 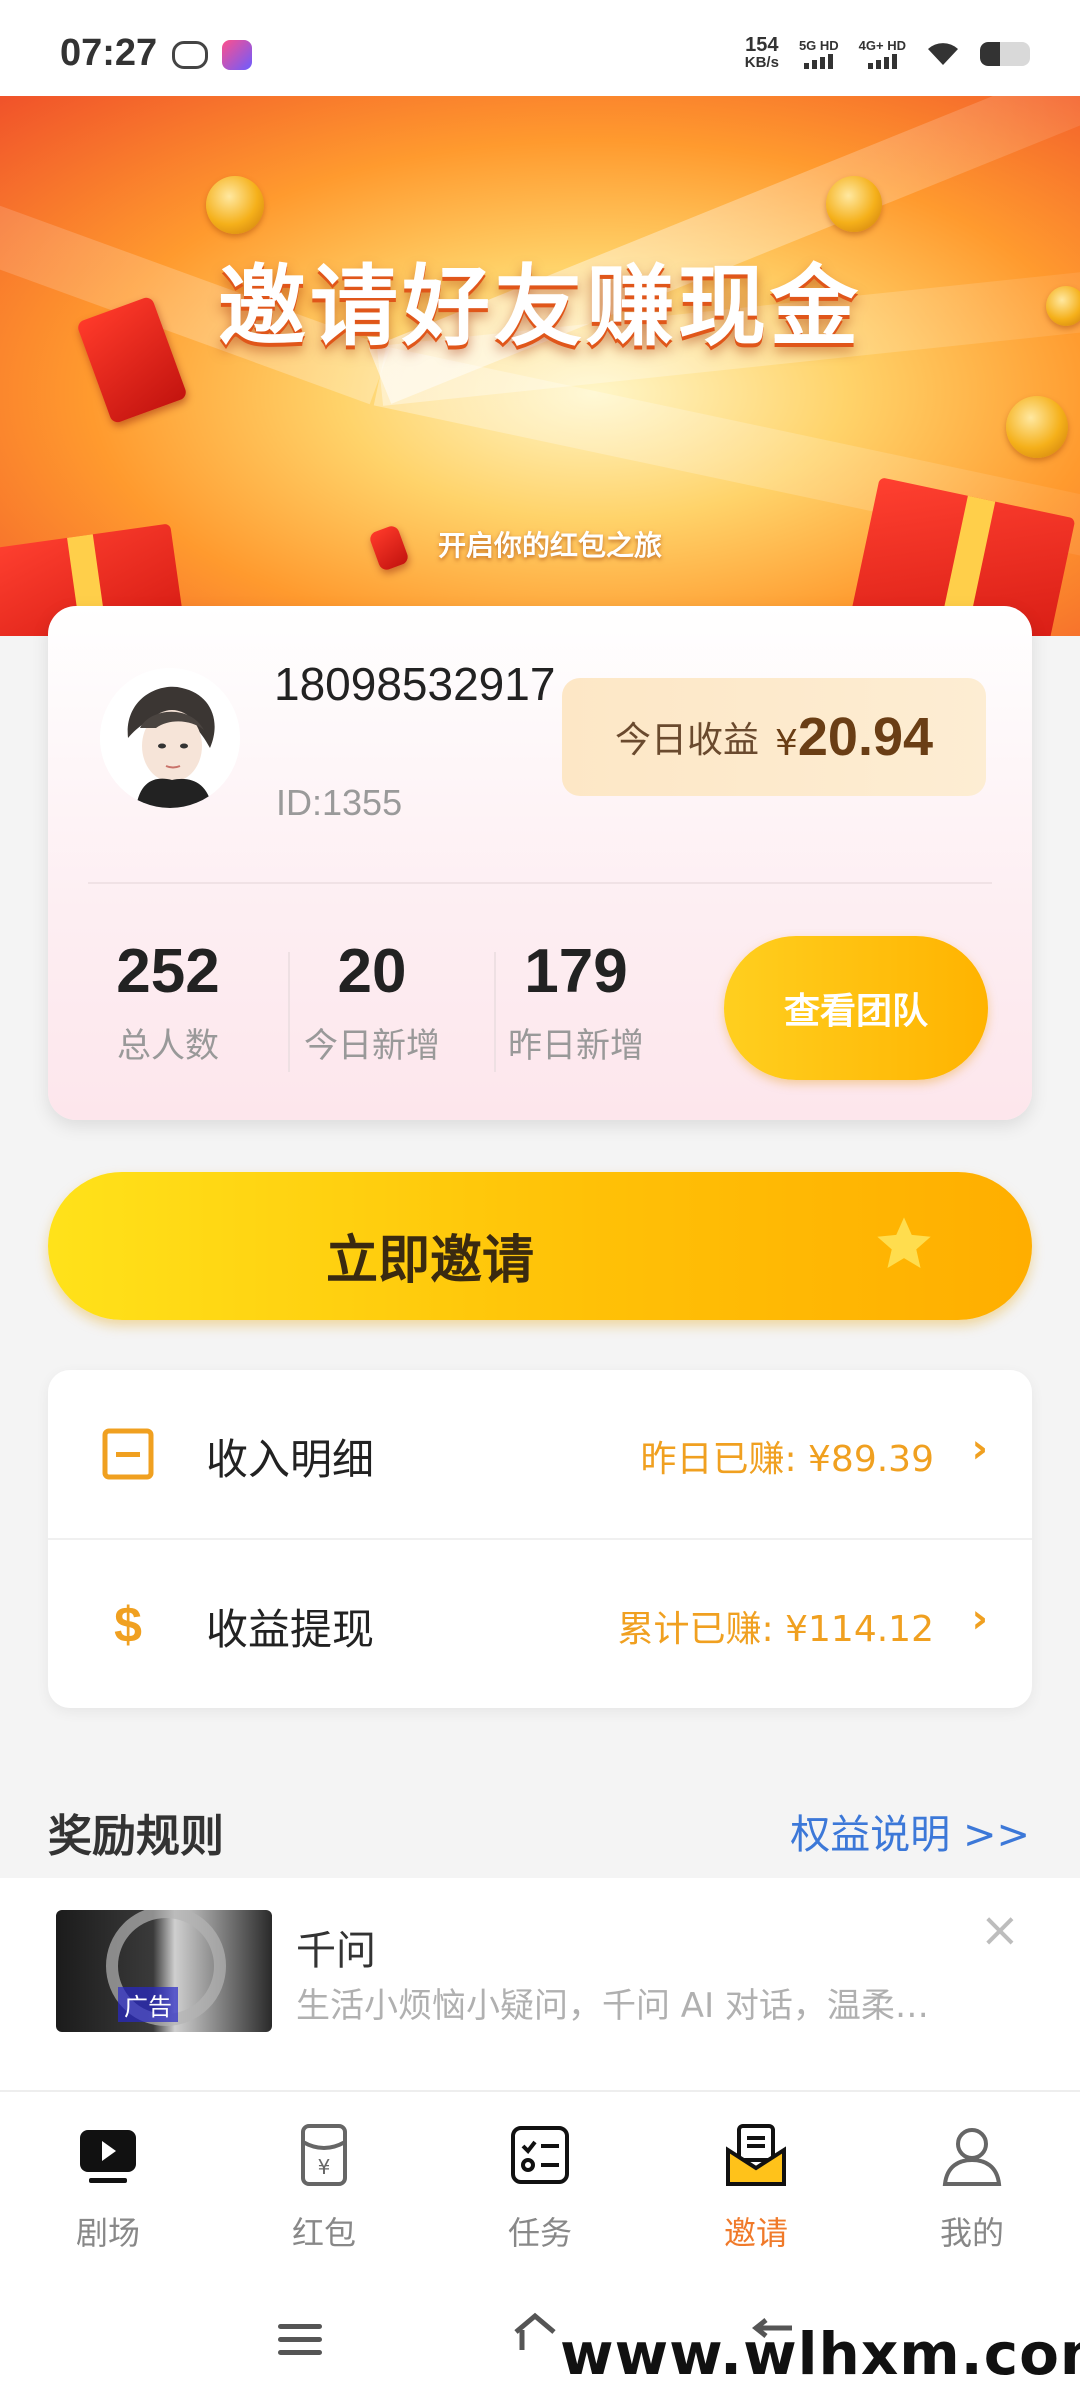 What do you see at coordinates (540, 883) in the screenshot?
I see `card-divider` at bounding box center [540, 883].